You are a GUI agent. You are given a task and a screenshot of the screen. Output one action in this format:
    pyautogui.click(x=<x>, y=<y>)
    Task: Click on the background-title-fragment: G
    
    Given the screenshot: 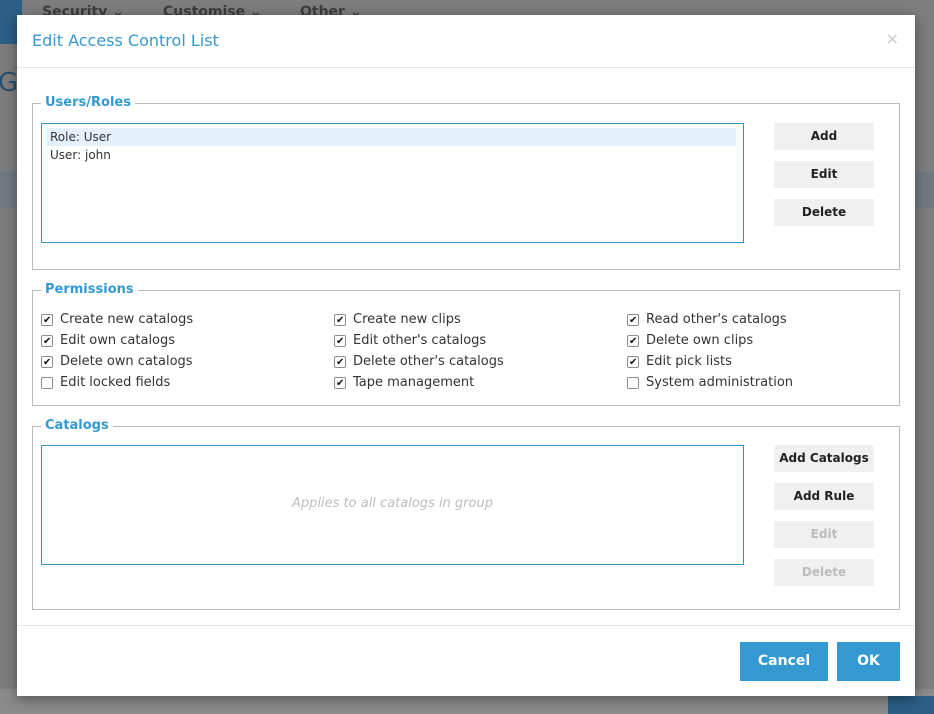 What is the action you would take?
    pyautogui.click(x=9, y=83)
    